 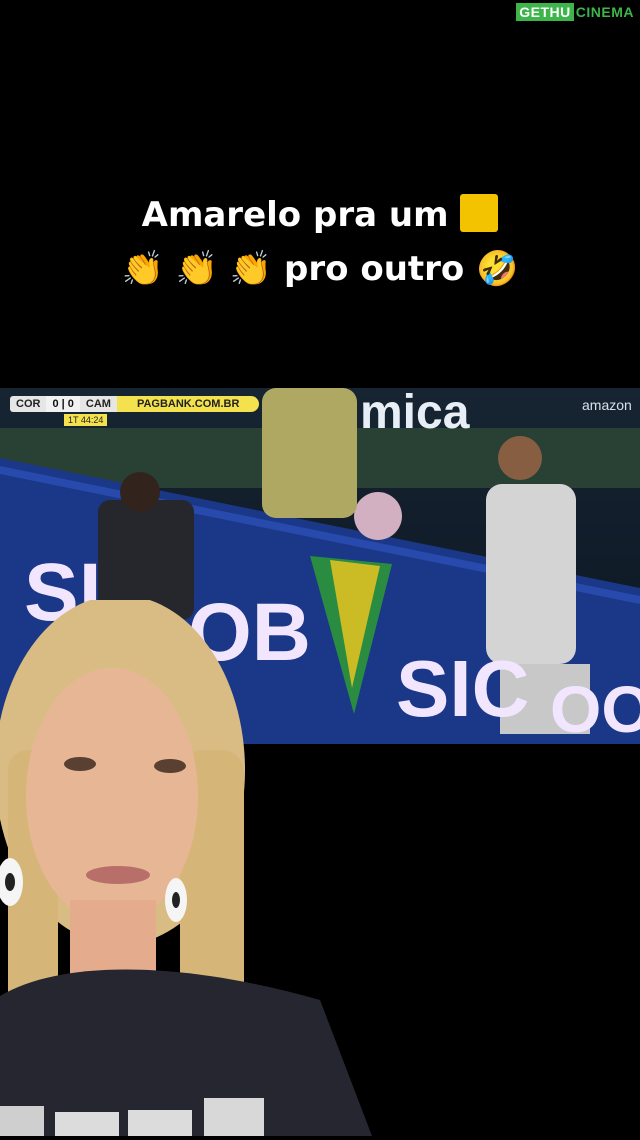 I want to click on home-team: COR, so click(x=28, y=404).